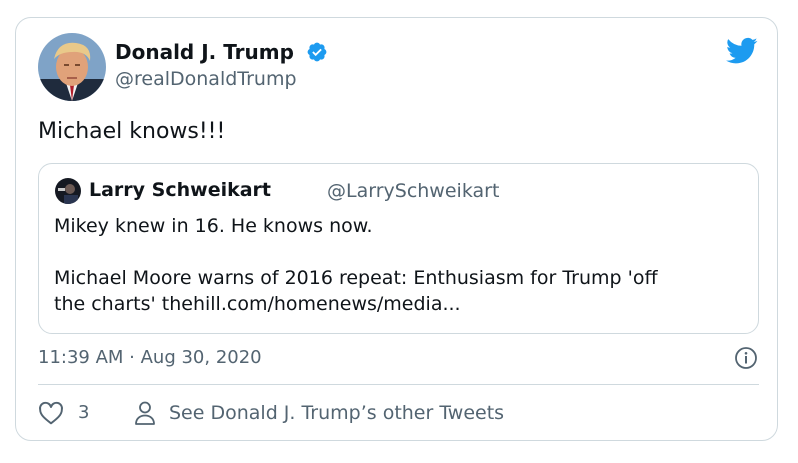 The image size is (798, 463). I want to click on info-icon, so click(746, 358).